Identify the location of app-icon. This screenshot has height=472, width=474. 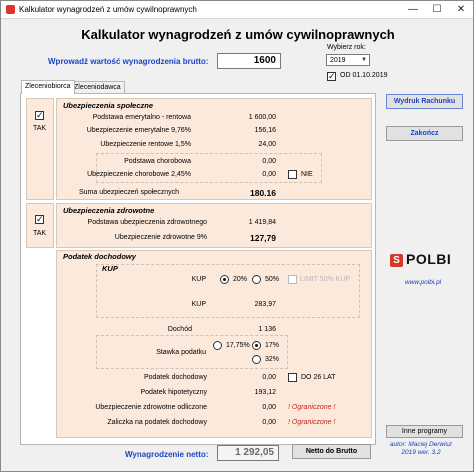
(10, 9).